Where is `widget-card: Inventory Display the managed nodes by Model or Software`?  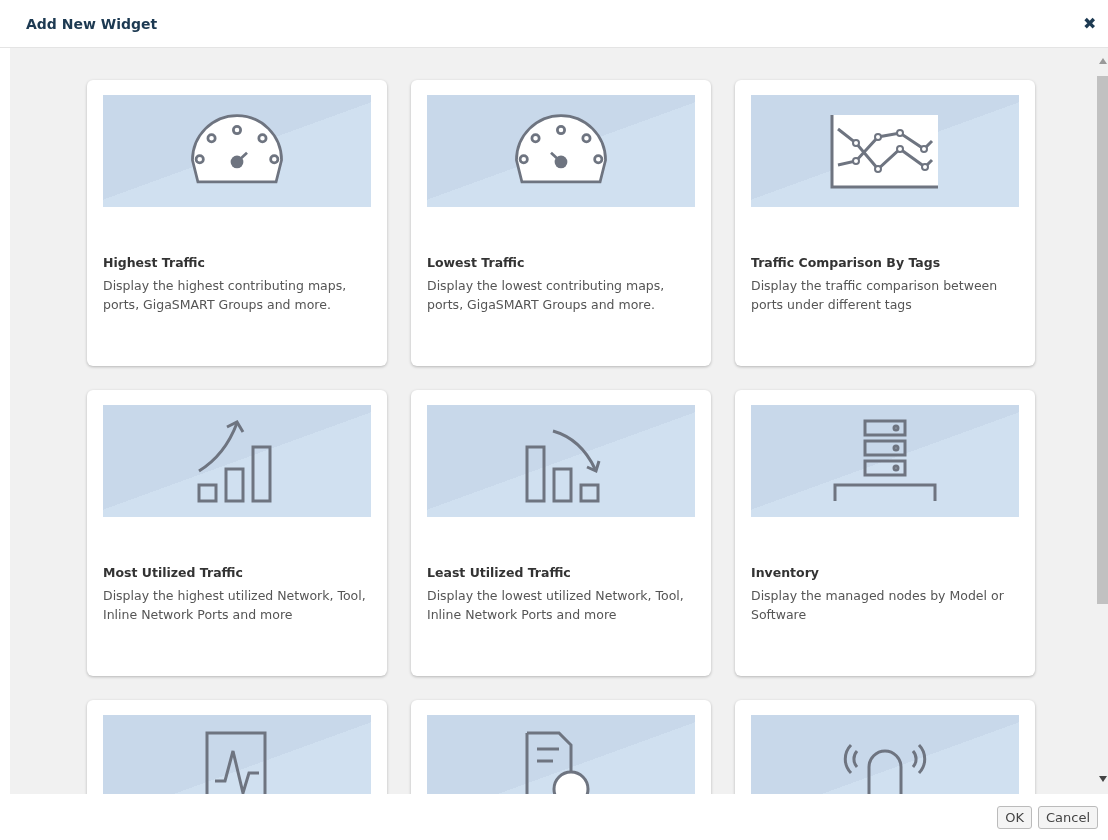 widget-card: Inventory Display the managed nodes by Model or Software is located at coordinates (885, 533).